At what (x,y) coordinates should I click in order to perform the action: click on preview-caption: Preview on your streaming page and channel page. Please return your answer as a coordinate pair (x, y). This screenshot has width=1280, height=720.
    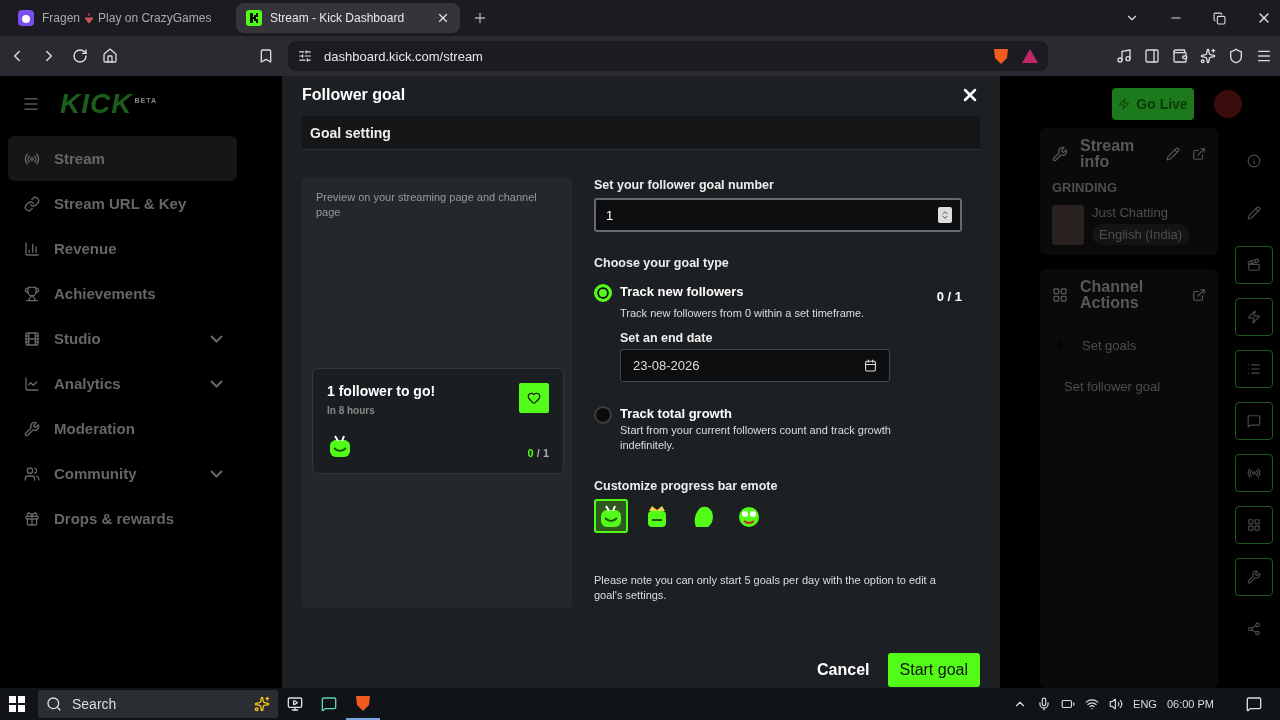
    Looking at the image, I should click on (427, 205).